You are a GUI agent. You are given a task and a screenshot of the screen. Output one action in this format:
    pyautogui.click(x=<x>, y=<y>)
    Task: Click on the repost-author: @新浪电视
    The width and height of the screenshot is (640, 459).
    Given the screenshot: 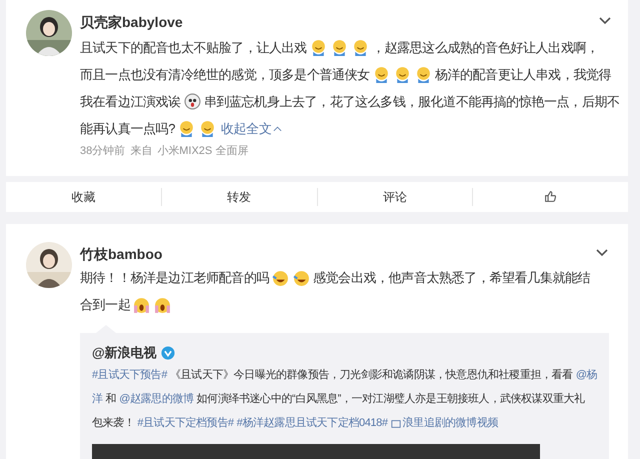 What is the action you would take?
    pyautogui.click(x=124, y=352)
    